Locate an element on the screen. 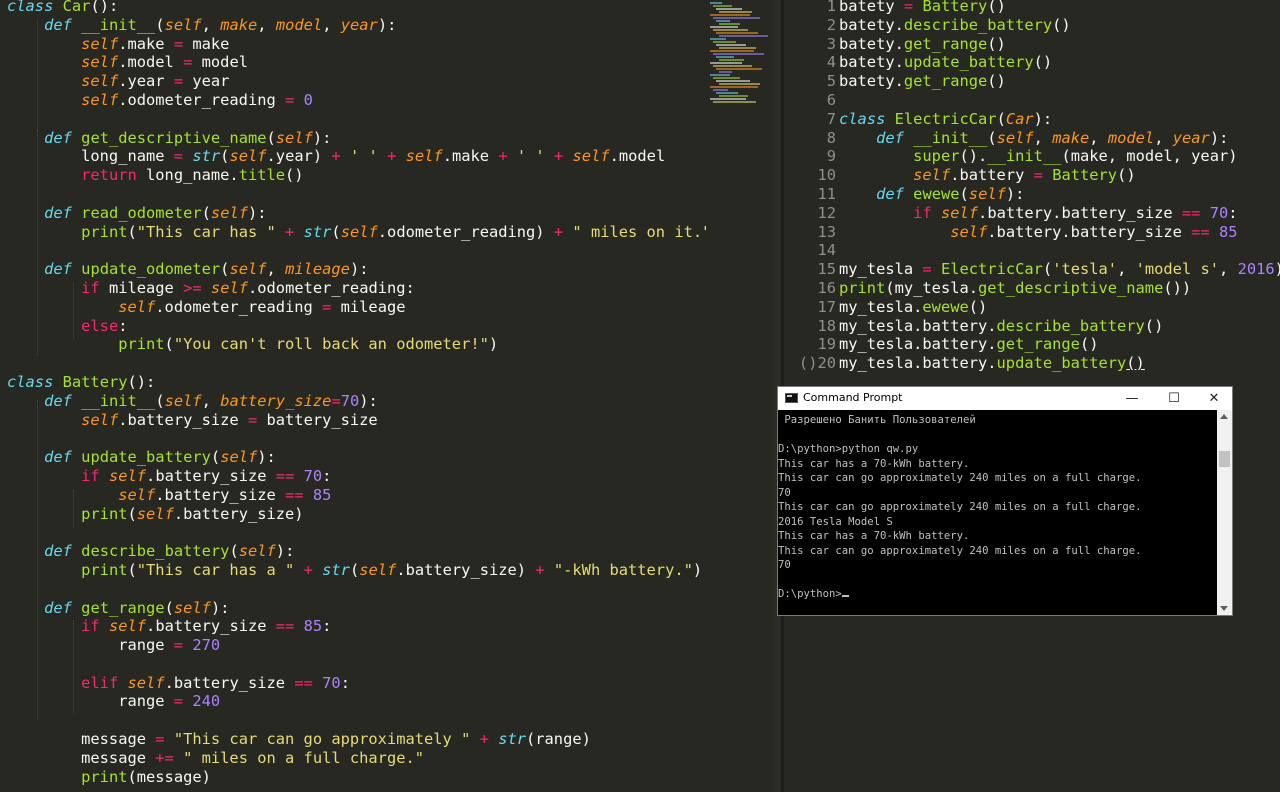 This screenshot has height=792, width=1280. code-line: if self.battery_size == 85: is located at coordinates (356, 626).